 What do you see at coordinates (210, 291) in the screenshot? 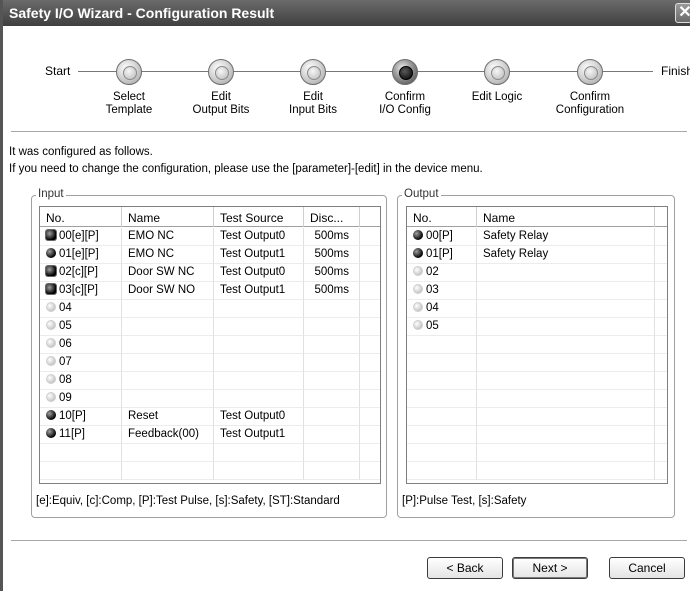
I see `table-row: 03[c][P] Door SW NO Test Output1 500ms` at bounding box center [210, 291].